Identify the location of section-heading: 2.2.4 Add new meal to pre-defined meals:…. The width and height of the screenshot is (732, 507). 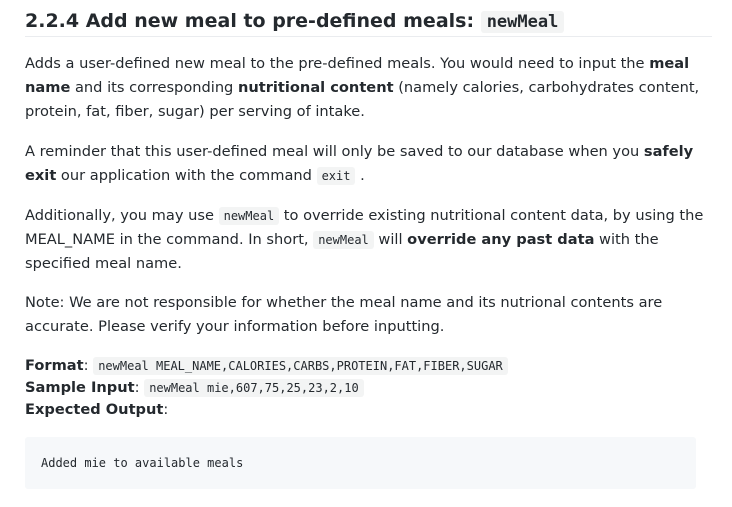
(368, 18).